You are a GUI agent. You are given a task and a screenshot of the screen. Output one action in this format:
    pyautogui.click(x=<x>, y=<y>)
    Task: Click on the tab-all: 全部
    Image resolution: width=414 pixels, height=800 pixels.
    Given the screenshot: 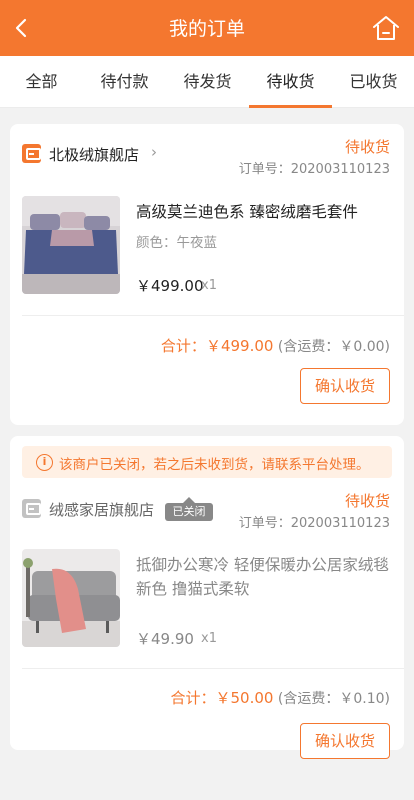 What is the action you would take?
    pyautogui.click(x=41, y=82)
    